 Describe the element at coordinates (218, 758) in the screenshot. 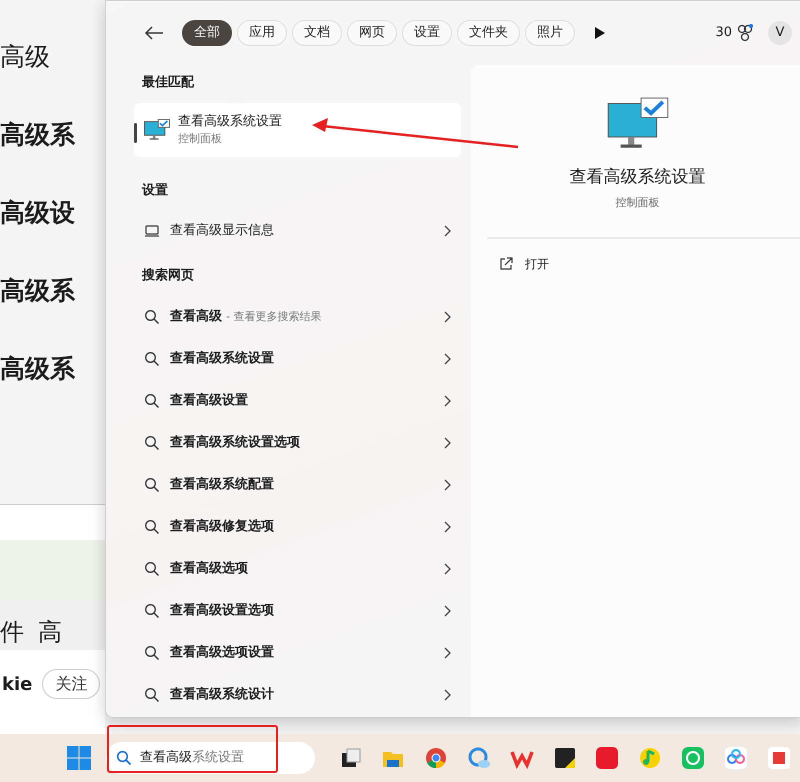

I see `search-suggestion: 系统设置` at that location.